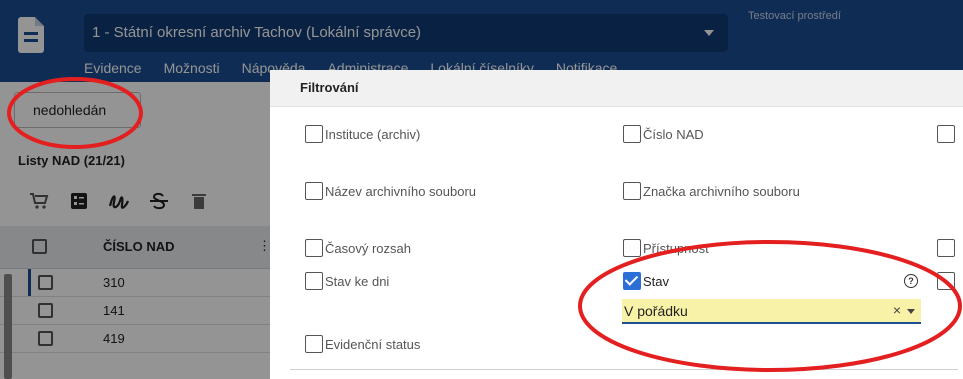 This screenshot has height=379, width=963. I want to click on stav-checkbox, so click(632, 281).